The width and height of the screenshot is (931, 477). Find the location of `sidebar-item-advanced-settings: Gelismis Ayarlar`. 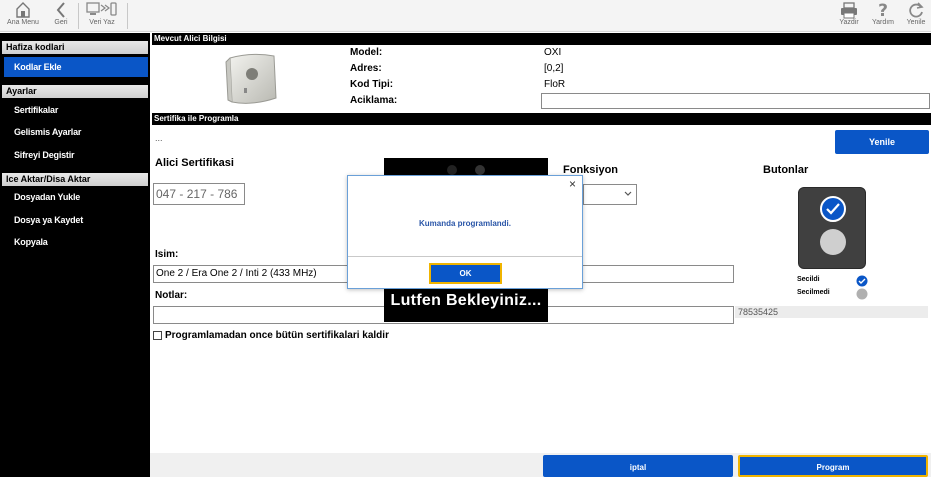

sidebar-item-advanced-settings: Gelismis Ayarlar is located at coordinates (76, 132).